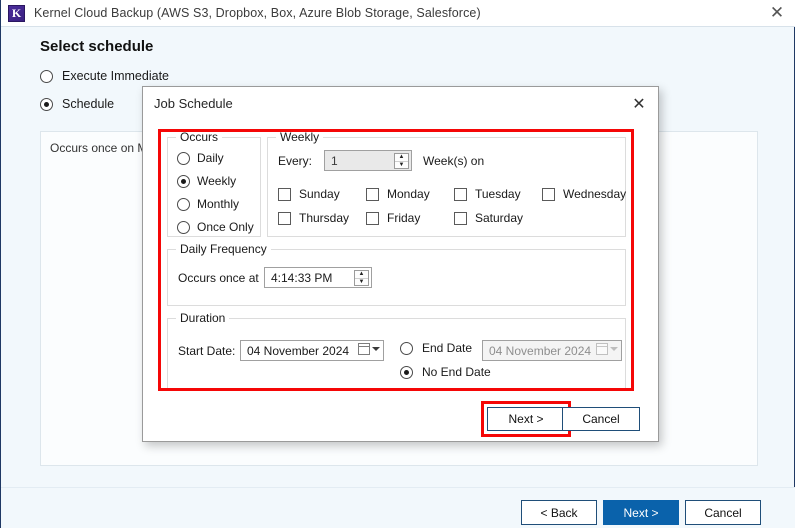 This screenshot has height=528, width=795. Describe the element at coordinates (398, 507) in the screenshot. I see `wizard-button-bar: < Back Next > Cancel` at that location.